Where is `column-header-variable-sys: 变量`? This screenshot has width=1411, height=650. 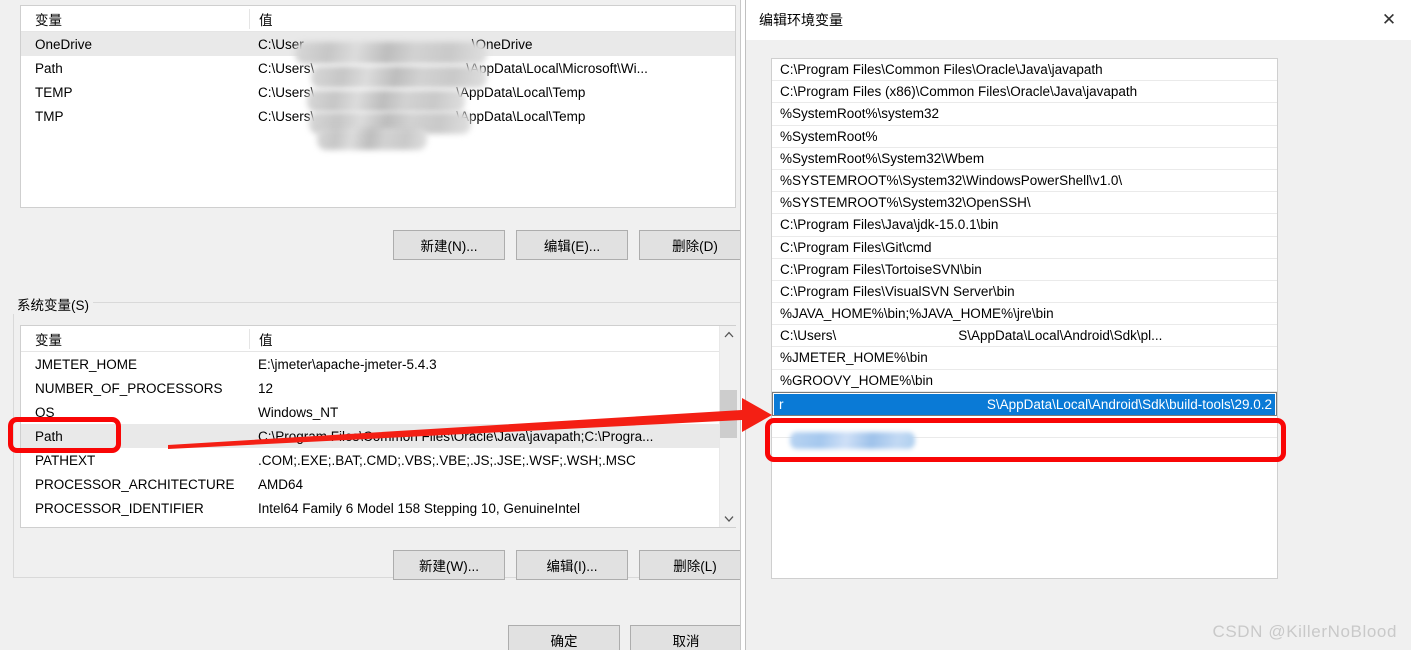 column-header-variable-sys: 变量 is located at coordinates (48, 340).